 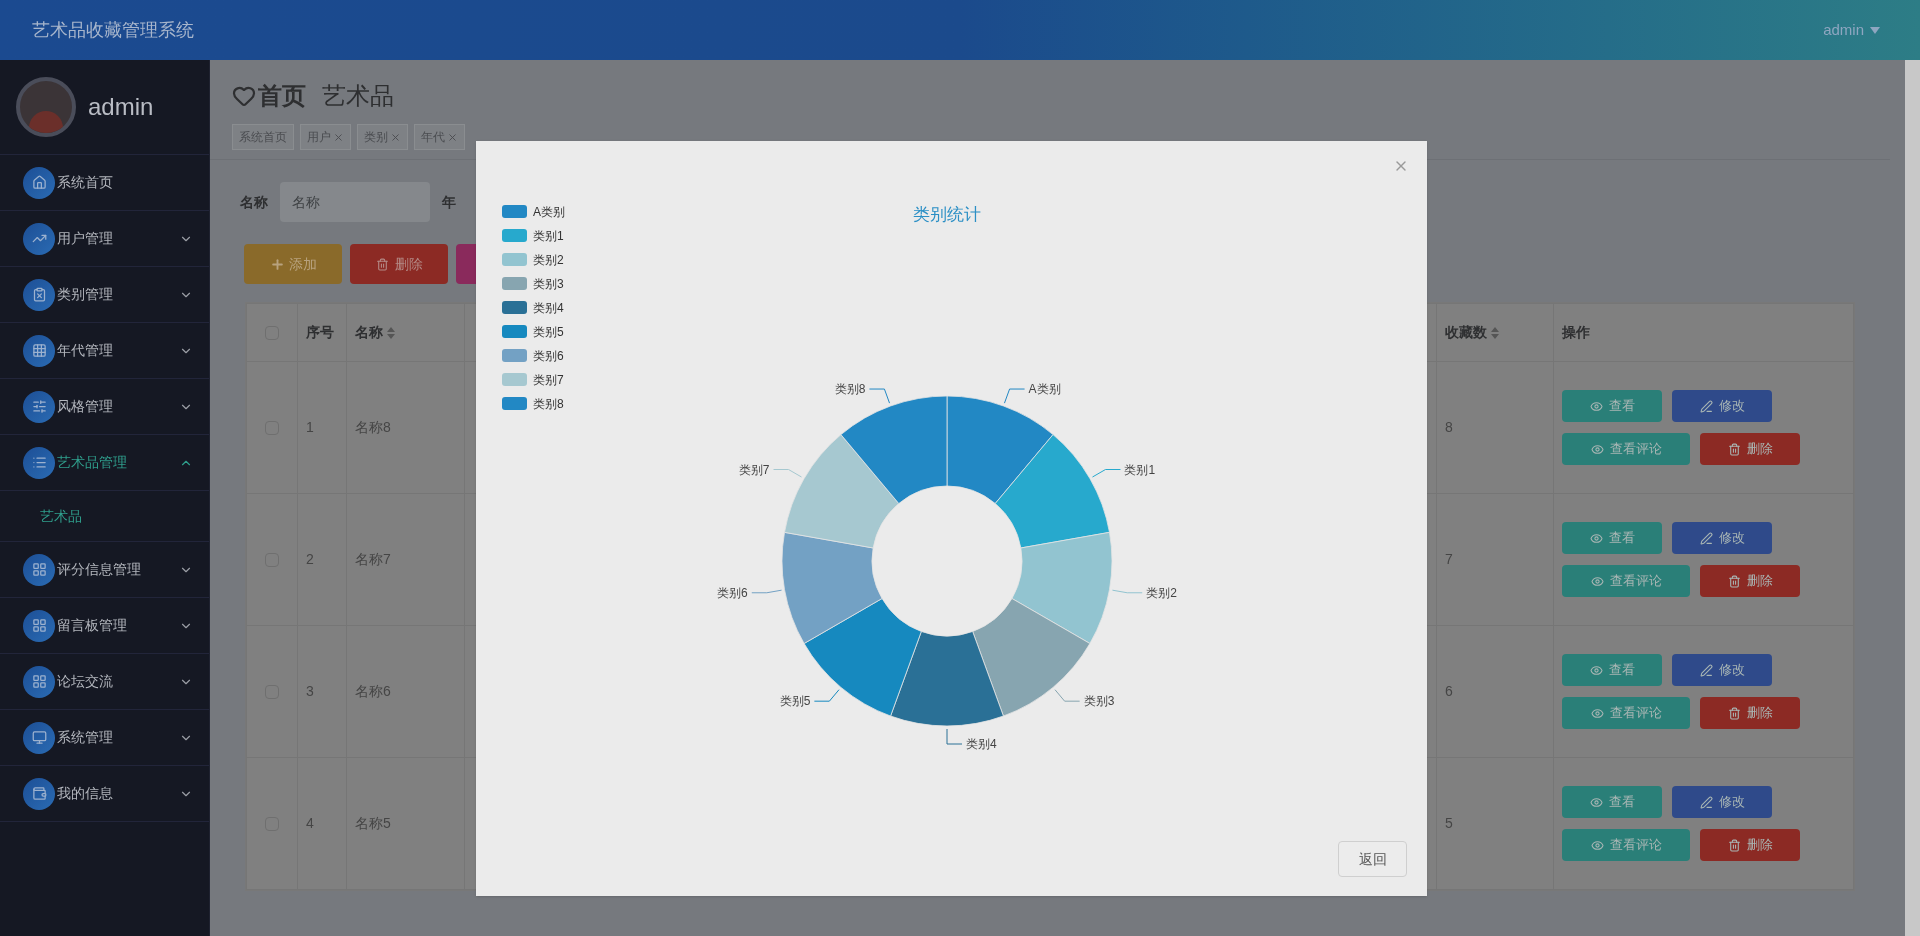 I want to click on table-cell: 2, so click(x=322, y=559).